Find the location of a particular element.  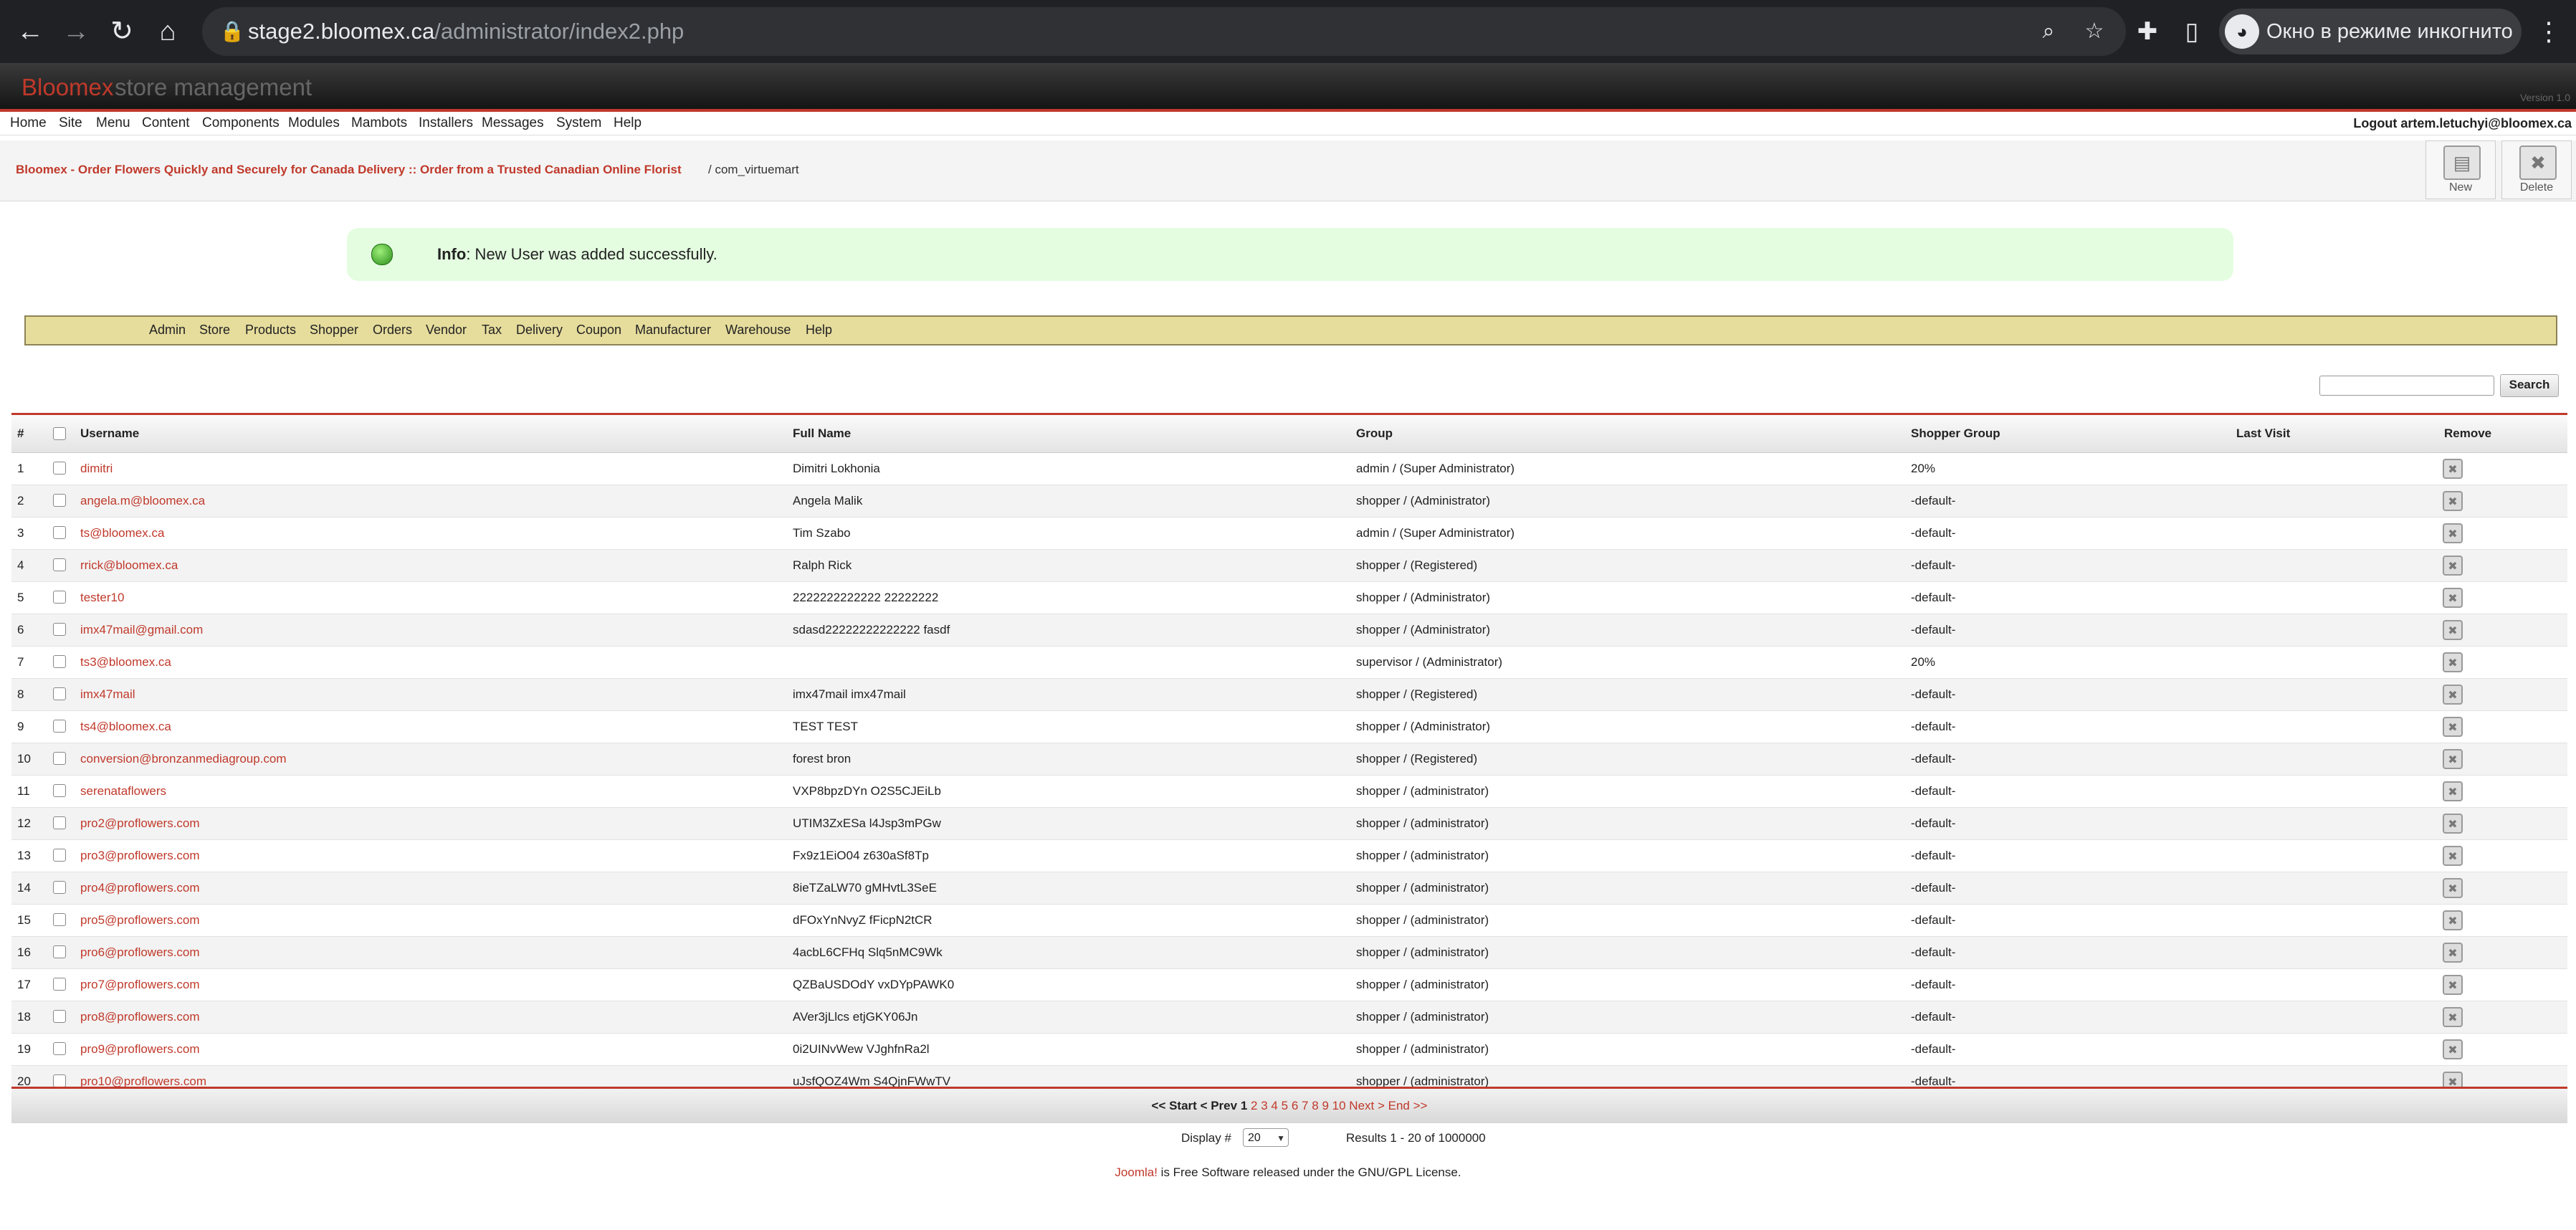

menu-installers: Installers is located at coordinates (446, 123).